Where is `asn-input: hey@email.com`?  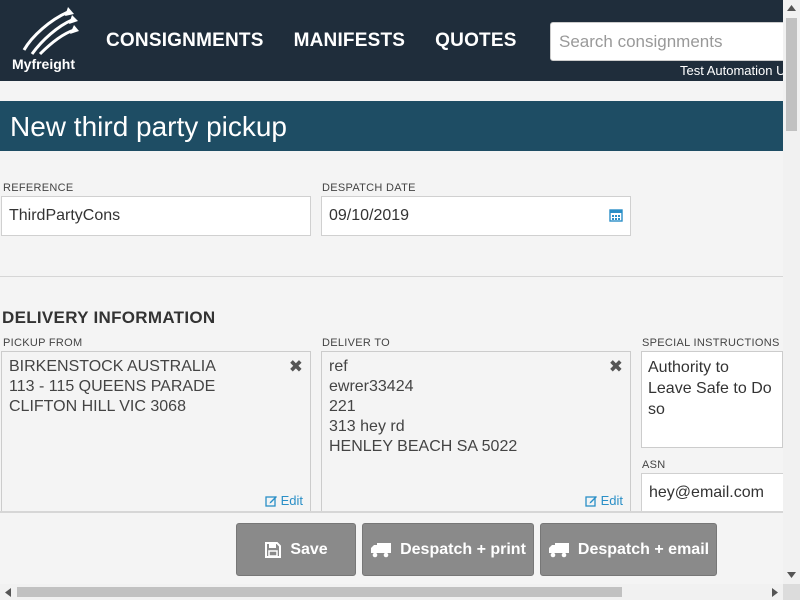
asn-input: hey@email.com is located at coordinates (712, 493).